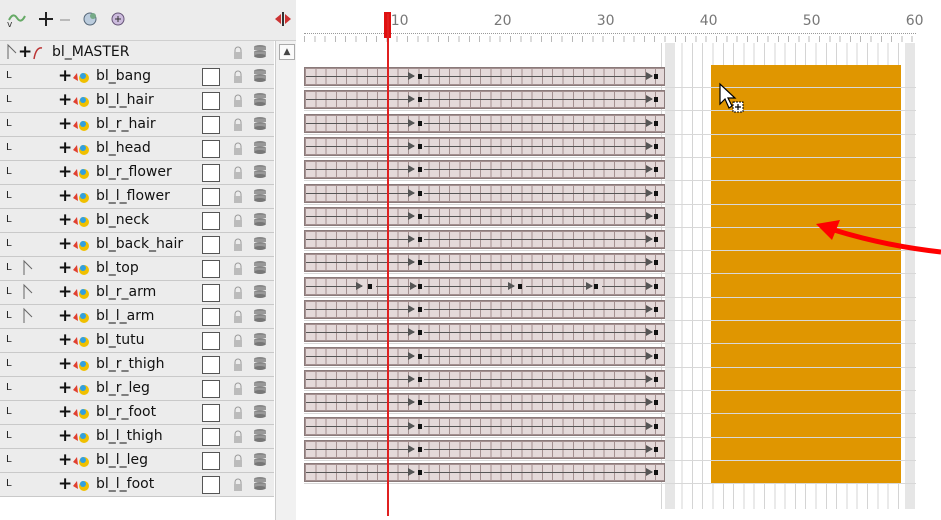  Describe the element at coordinates (618, 21) in the screenshot. I see `frame-ruler: 10 20 30 40 50 60` at that location.